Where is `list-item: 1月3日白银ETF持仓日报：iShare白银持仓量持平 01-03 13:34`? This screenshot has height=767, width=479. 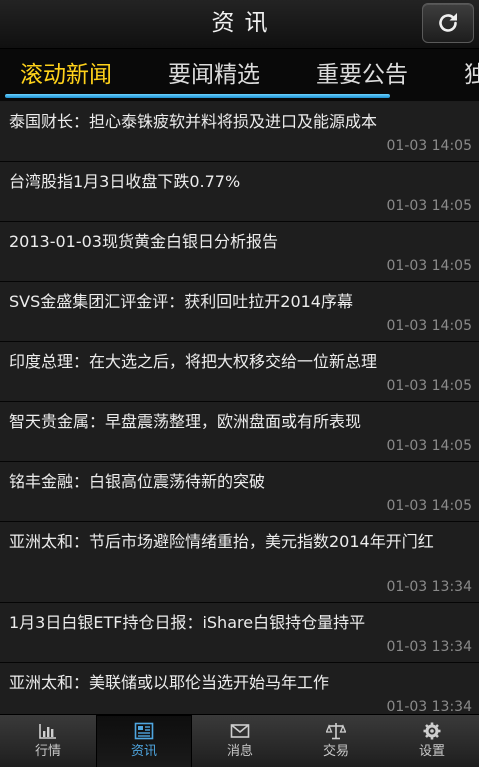
list-item: 1月3日白银ETF持仓日报：iShare白银持仓量持平 01-03 13:34 is located at coordinates (239, 633).